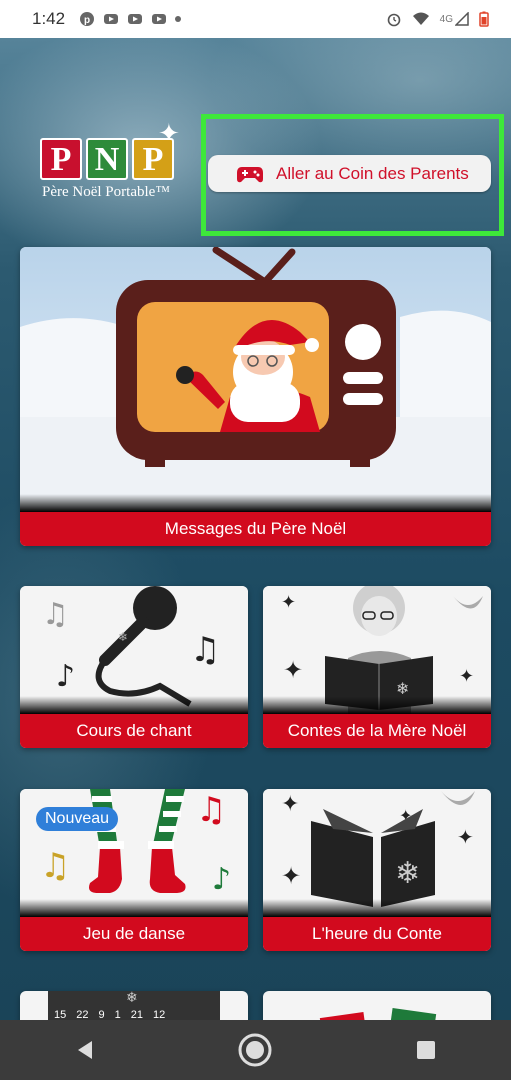 The height and width of the screenshot is (1080, 511). What do you see at coordinates (377, 650) in the screenshot?
I see `mrs-claus-illustration: ✦ ✦ ✦ ❄` at bounding box center [377, 650].